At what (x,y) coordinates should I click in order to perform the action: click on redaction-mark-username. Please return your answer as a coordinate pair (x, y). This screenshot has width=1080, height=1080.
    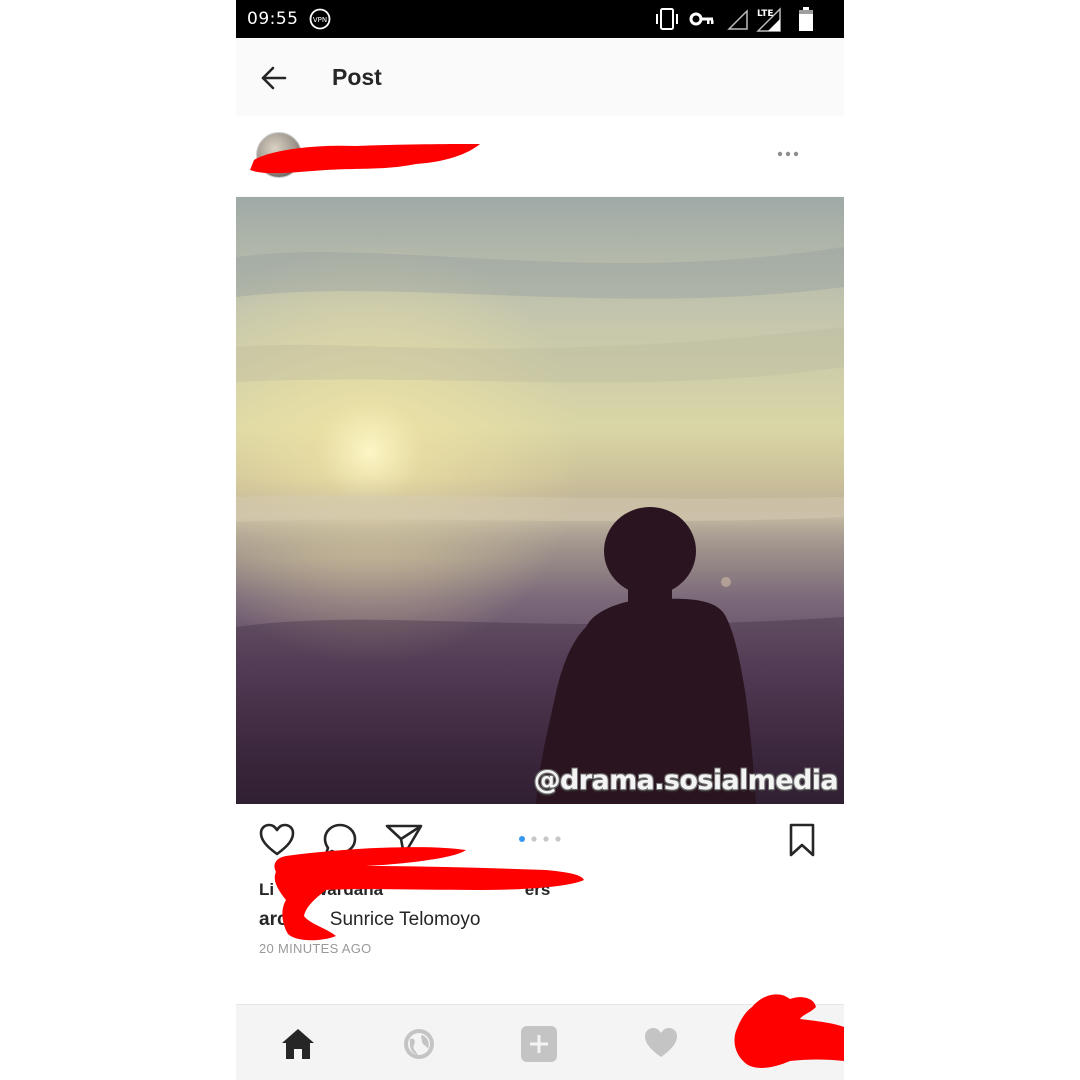
    Looking at the image, I should click on (365, 159).